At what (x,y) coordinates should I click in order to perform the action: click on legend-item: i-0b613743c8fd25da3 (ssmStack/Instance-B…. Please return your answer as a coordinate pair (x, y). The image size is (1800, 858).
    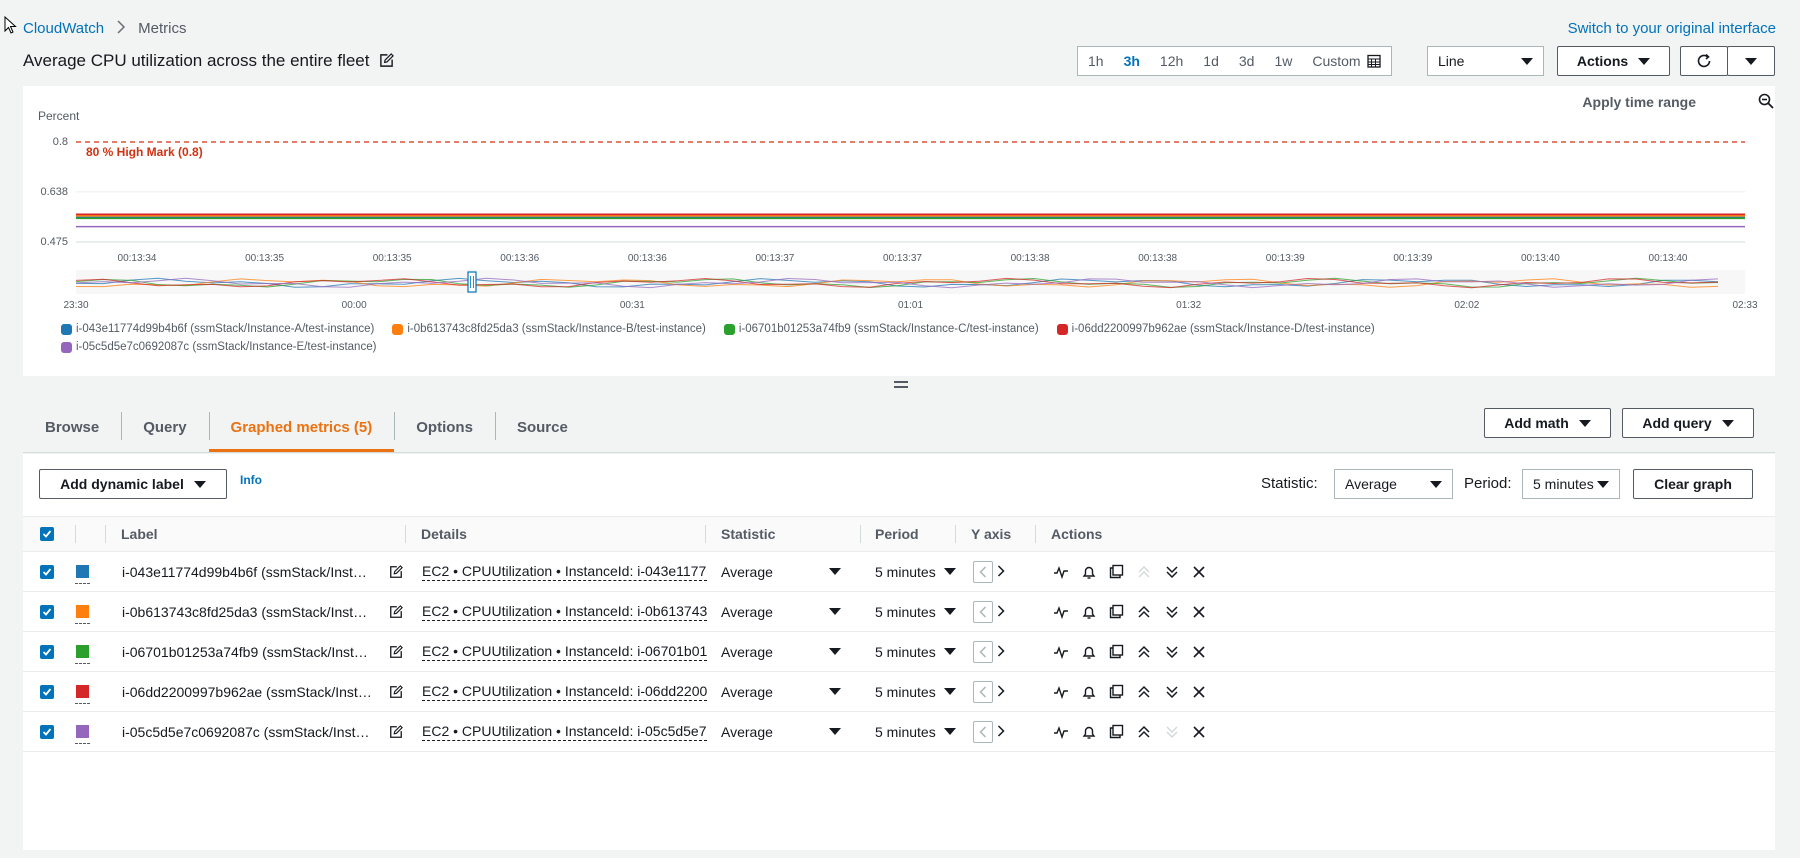
    Looking at the image, I should click on (549, 329).